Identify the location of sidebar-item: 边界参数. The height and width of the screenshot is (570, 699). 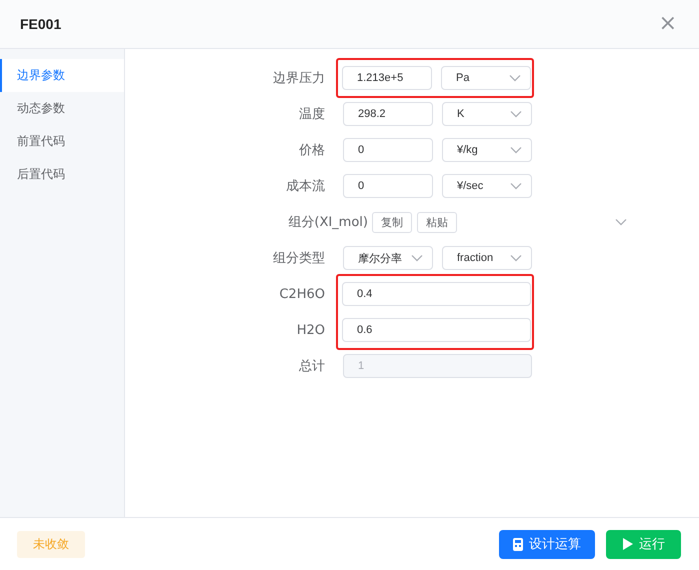
(62, 75).